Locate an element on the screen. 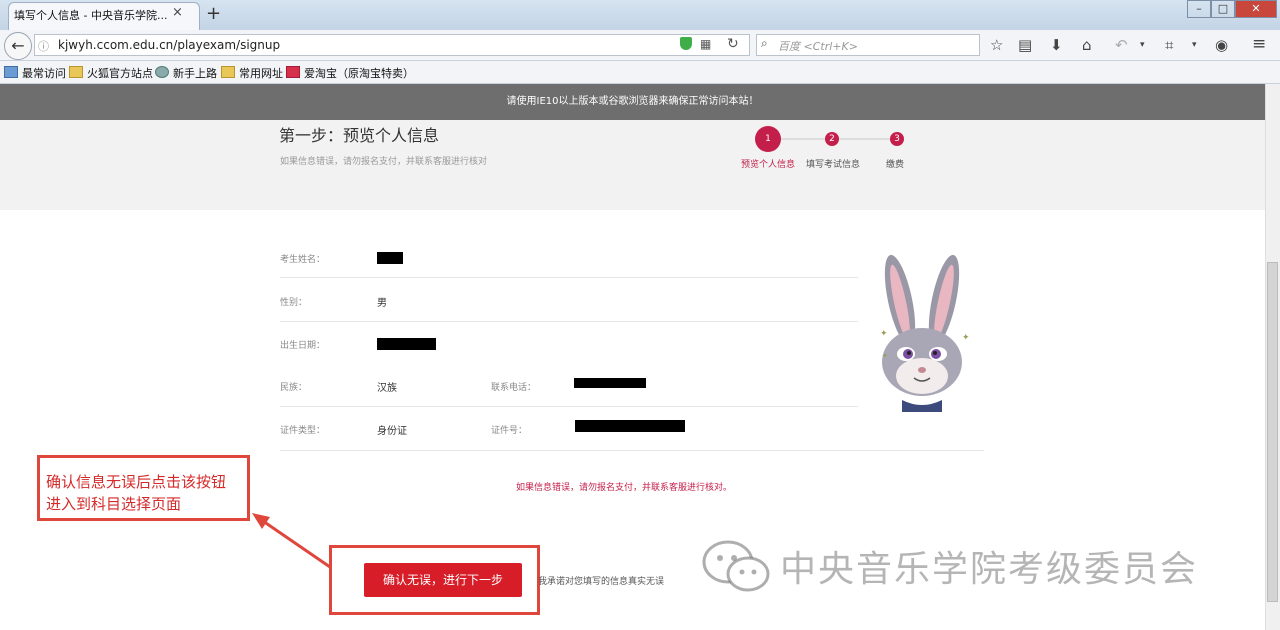 This screenshot has width=1280, height=630. scrollbar-thumb is located at coordinates (1272, 432).